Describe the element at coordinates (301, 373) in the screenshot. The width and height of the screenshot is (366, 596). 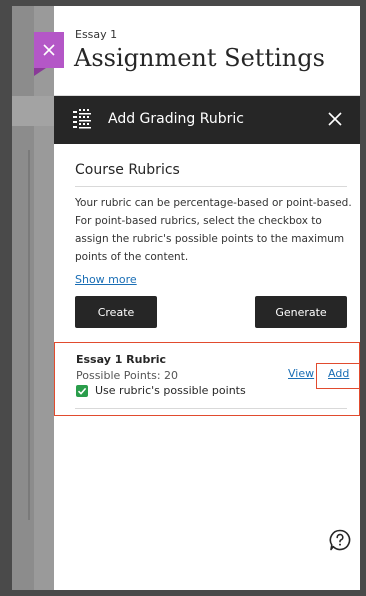
I see `view-rubric-link: View` at that location.